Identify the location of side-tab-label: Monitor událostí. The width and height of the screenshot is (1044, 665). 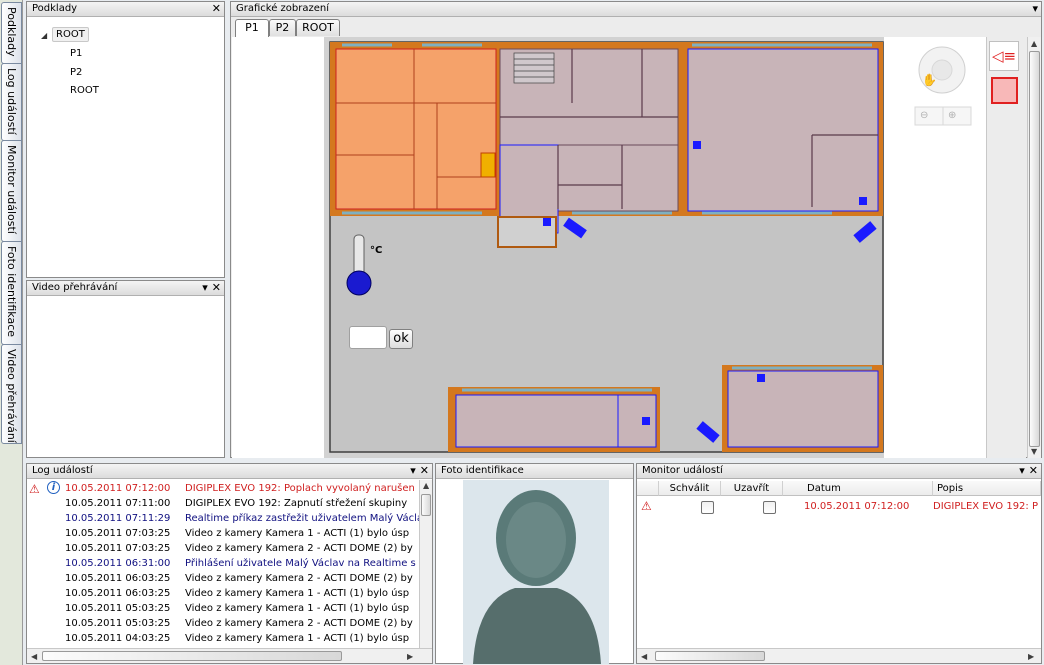
(11, 189).